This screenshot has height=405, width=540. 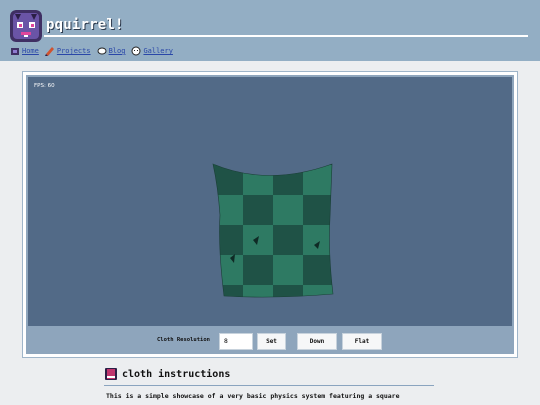 What do you see at coordinates (273, 230) in the screenshot?
I see `cloth-mesh` at bounding box center [273, 230].